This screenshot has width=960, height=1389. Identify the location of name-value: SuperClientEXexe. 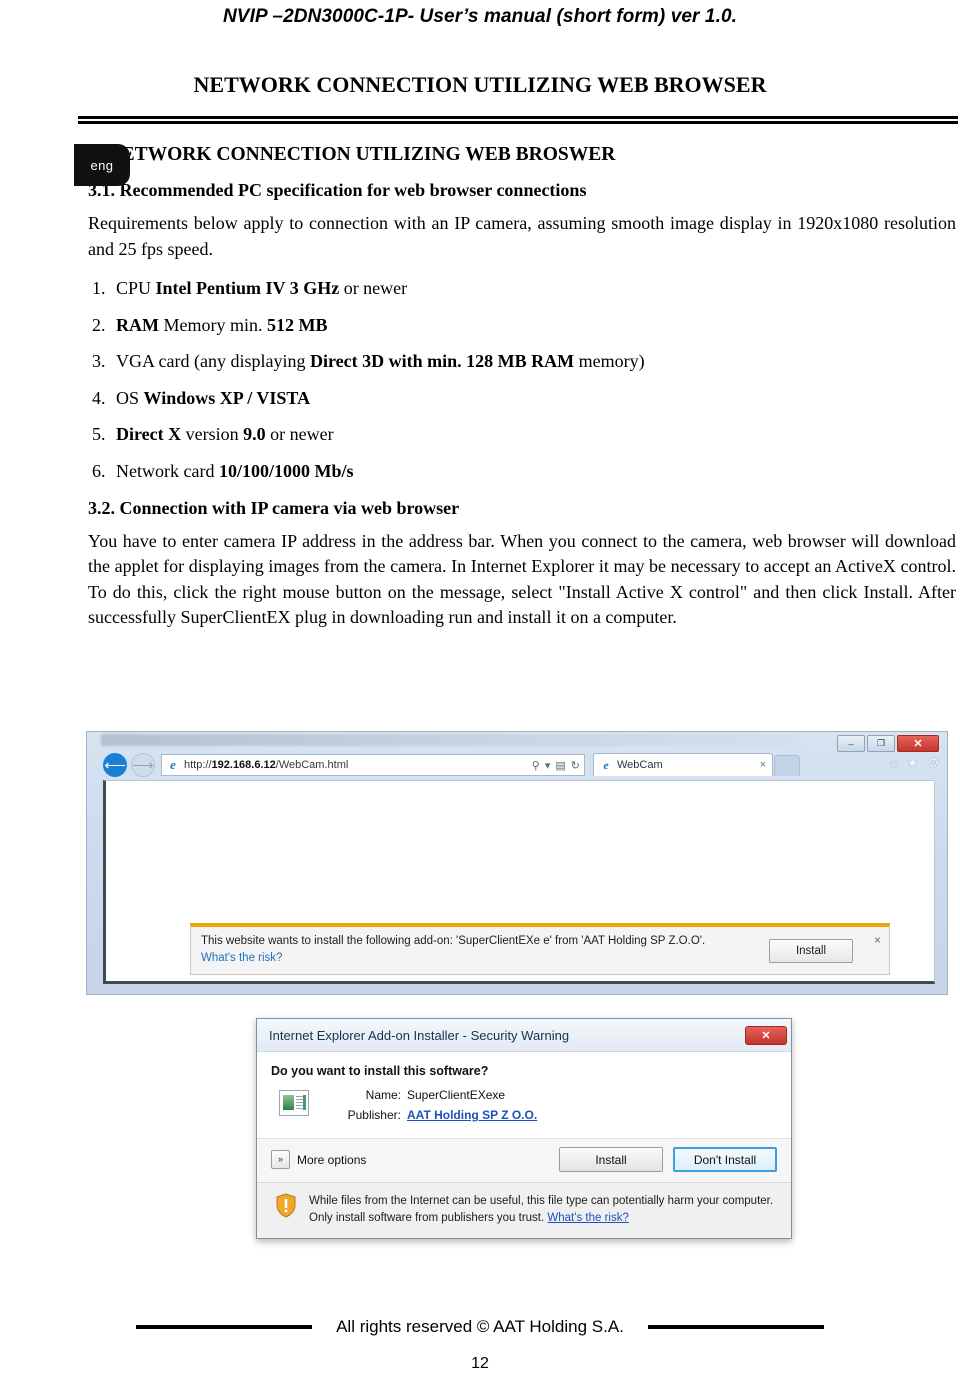
(456, 1095).